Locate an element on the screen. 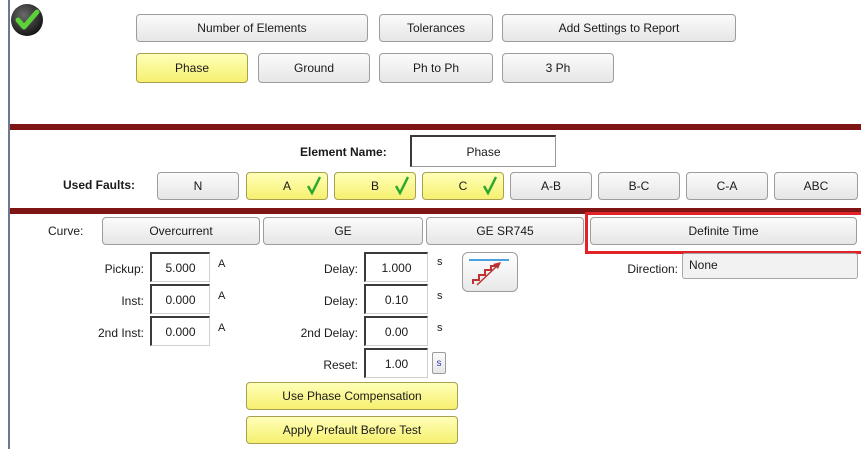 The image size is (861, 449). inst-delay-label: Delay: is located at coordinates (340, 301).